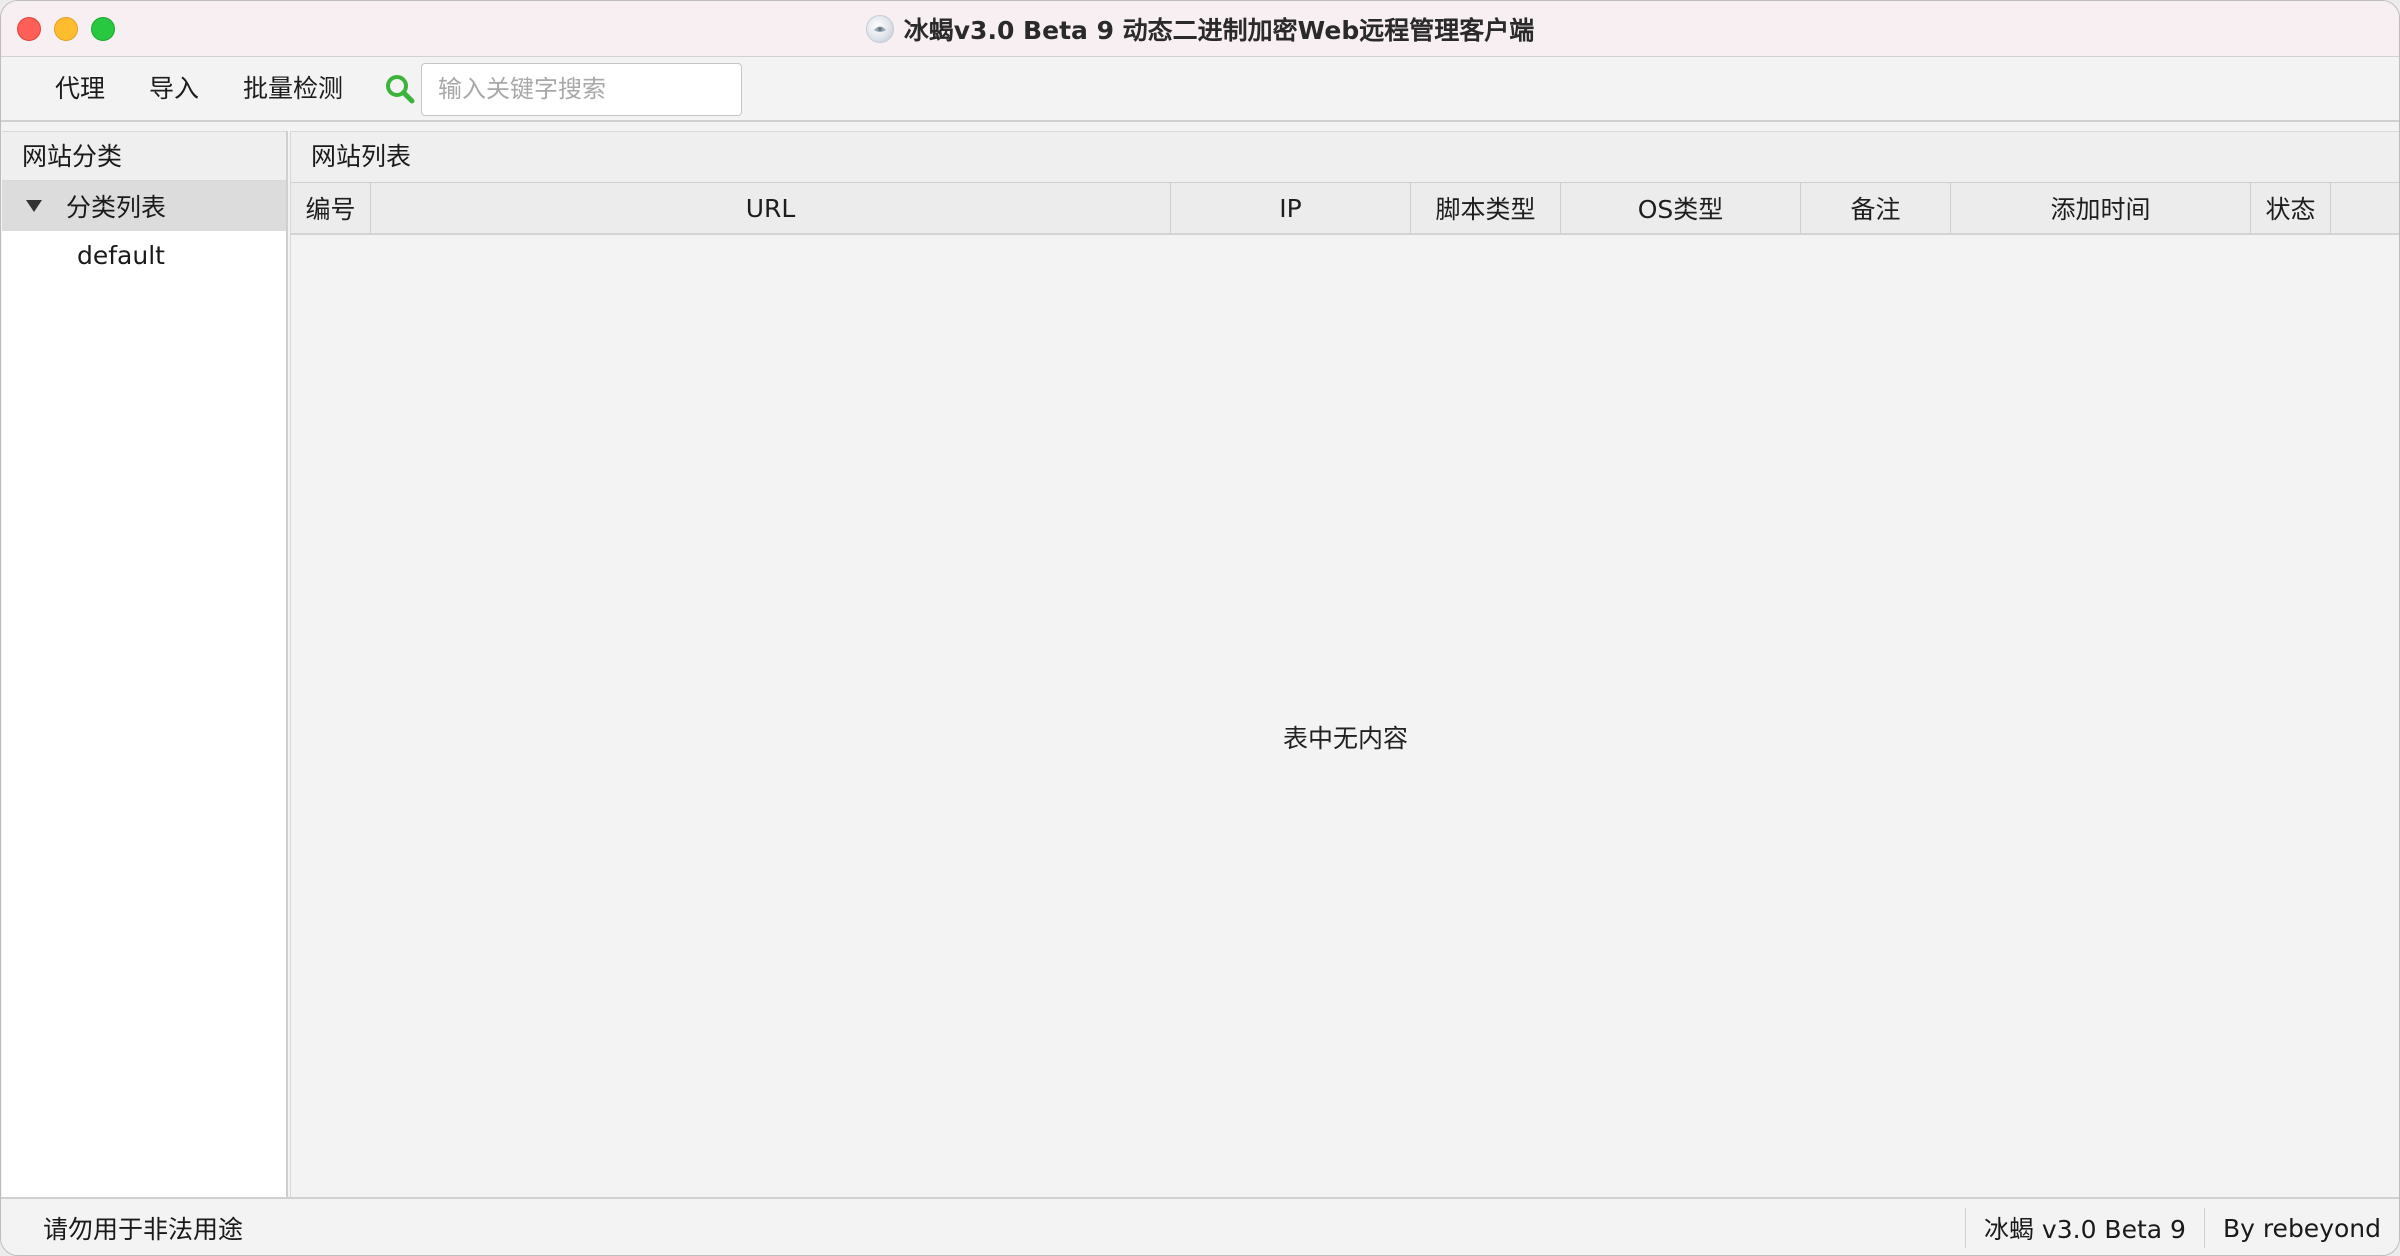 This screenshot has height=1256, width=2400. Describe the element at coordinates (144, 156) in the screenshot. I see `category-panel-header: 网站分类` at that location.